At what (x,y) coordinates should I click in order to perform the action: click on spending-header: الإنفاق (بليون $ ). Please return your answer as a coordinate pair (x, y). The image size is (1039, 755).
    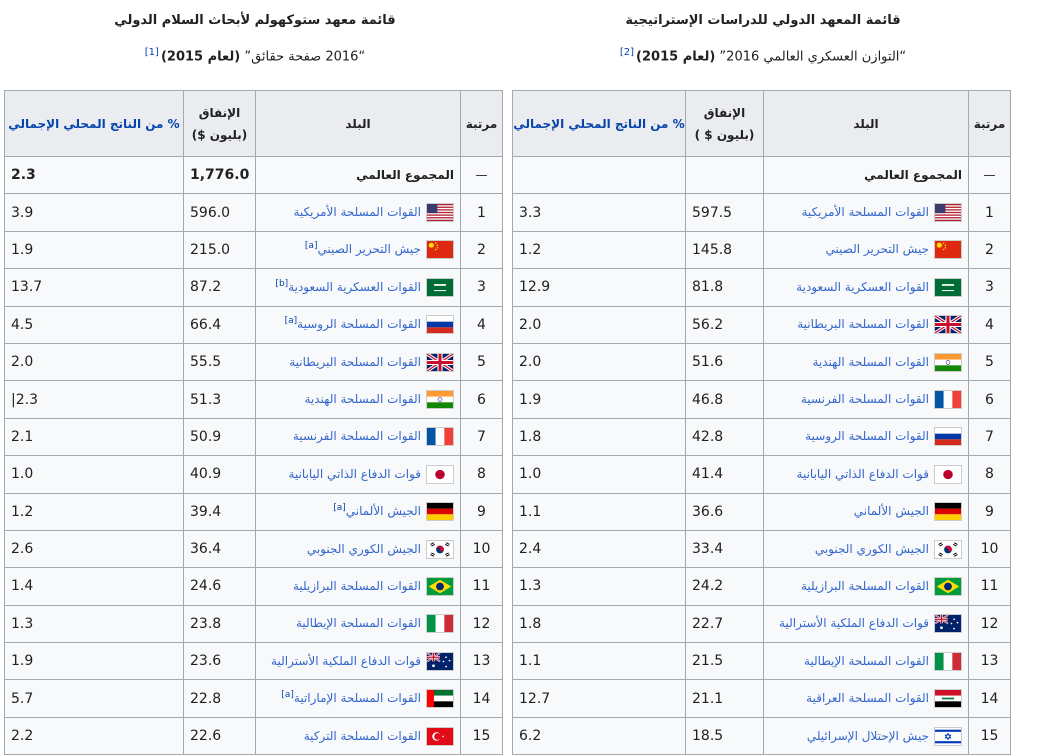
    Looking at the image, I should click on (724, 123).